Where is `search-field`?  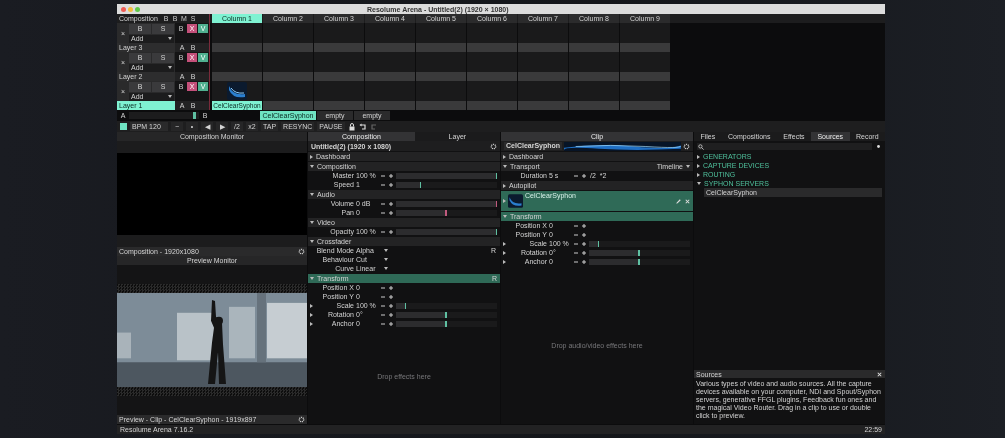 search-field is located at coordinates (784, 146).